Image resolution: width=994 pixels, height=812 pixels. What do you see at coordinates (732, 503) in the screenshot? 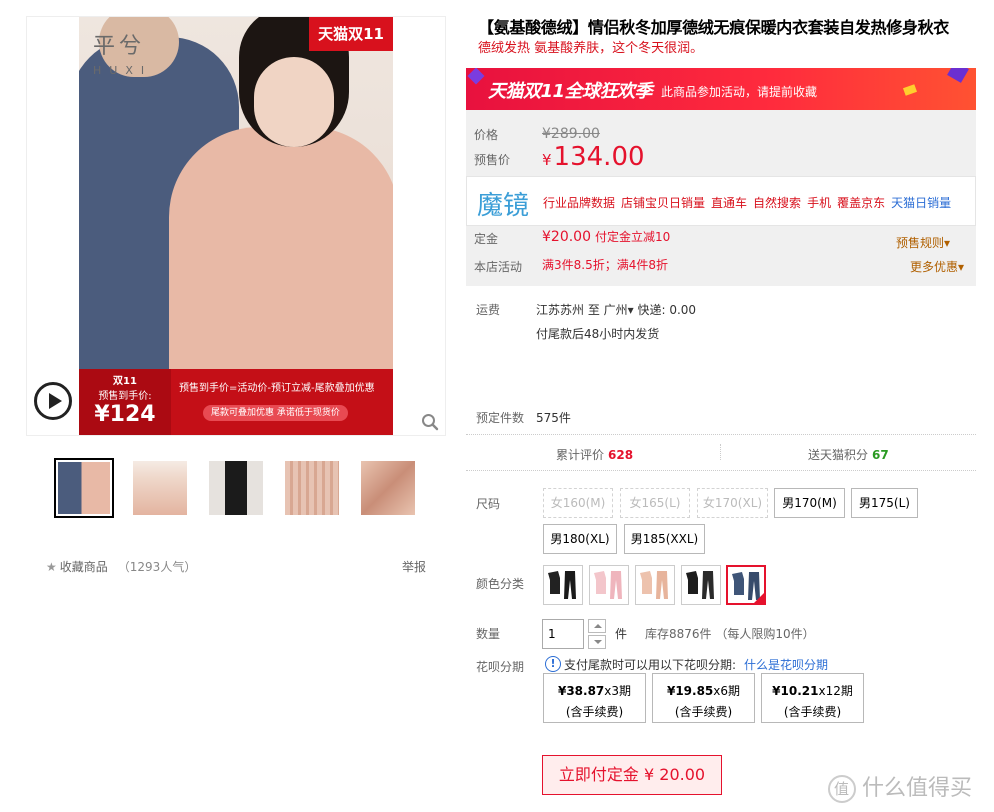
I see `size-option: 女170(XL)` at bounding box center [732, 503].